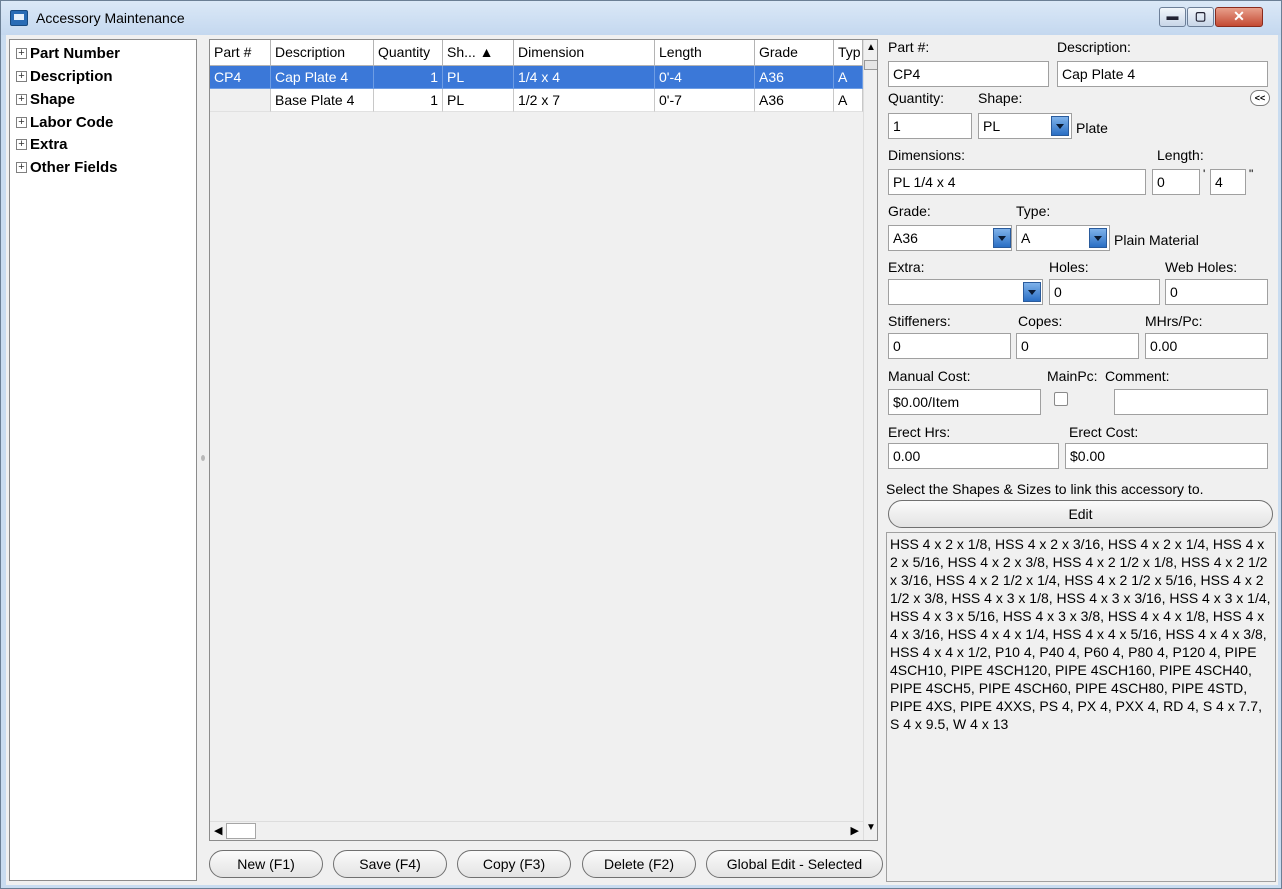 This screenshot has height=889, width=1282. Describe the element at coordinates (705, 77) in the screenshot. I see `cell-length: 0'-4` at that location.